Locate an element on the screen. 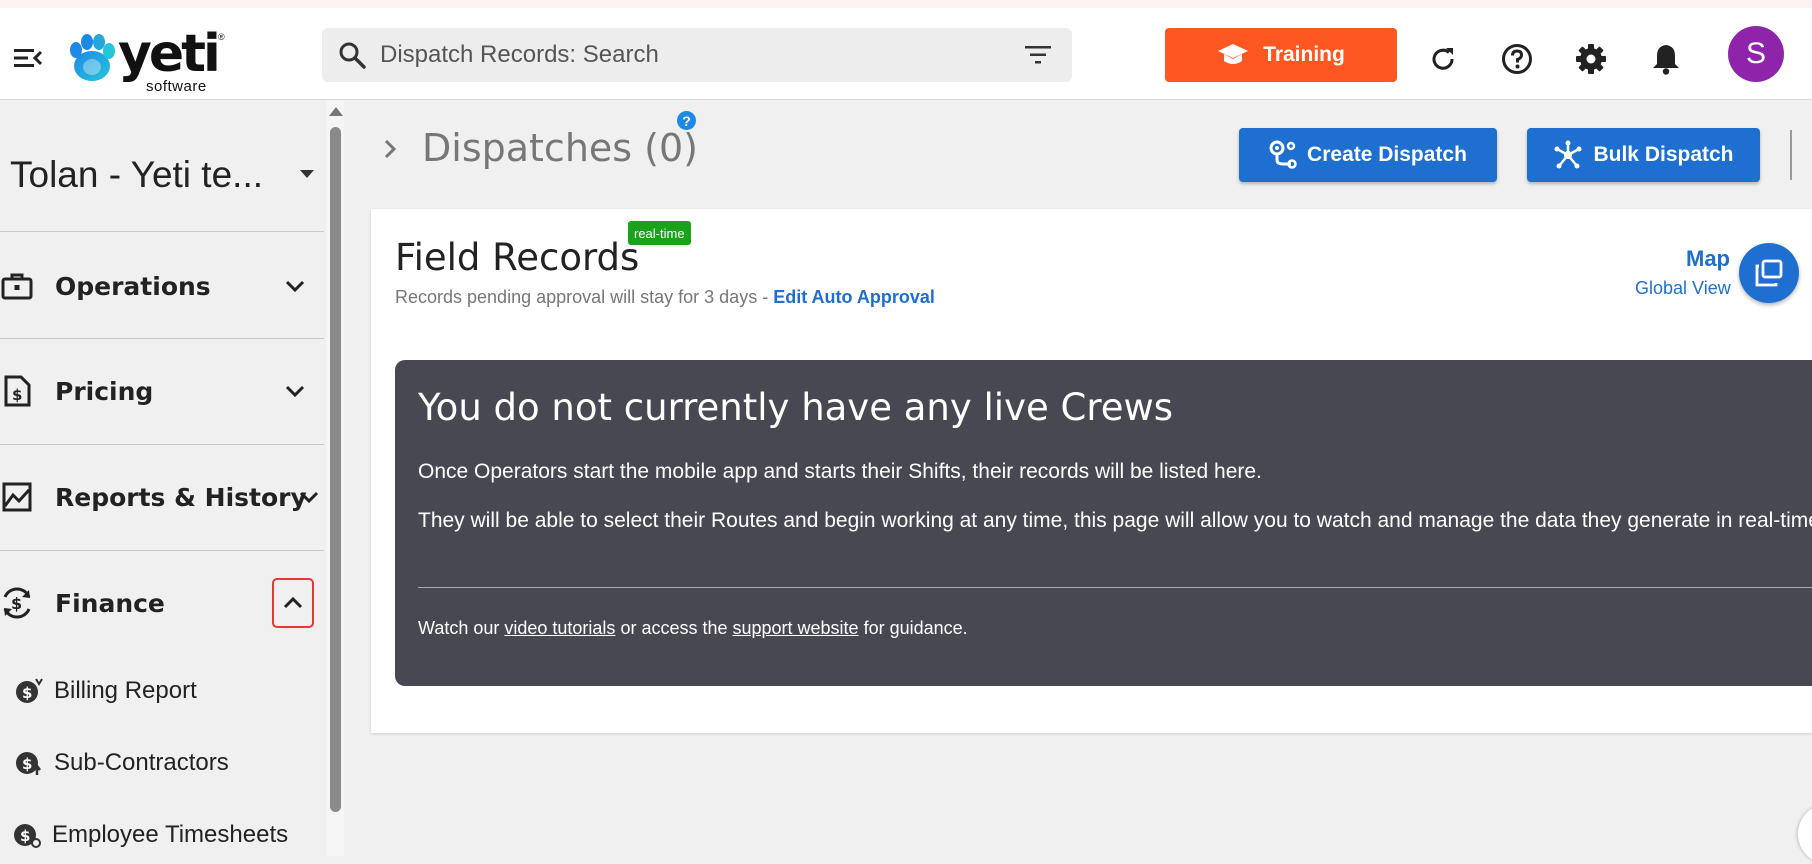 Image resolution: width=1812 pixels, height=864 pixels. top-strip is located at coordinates (906, 4).